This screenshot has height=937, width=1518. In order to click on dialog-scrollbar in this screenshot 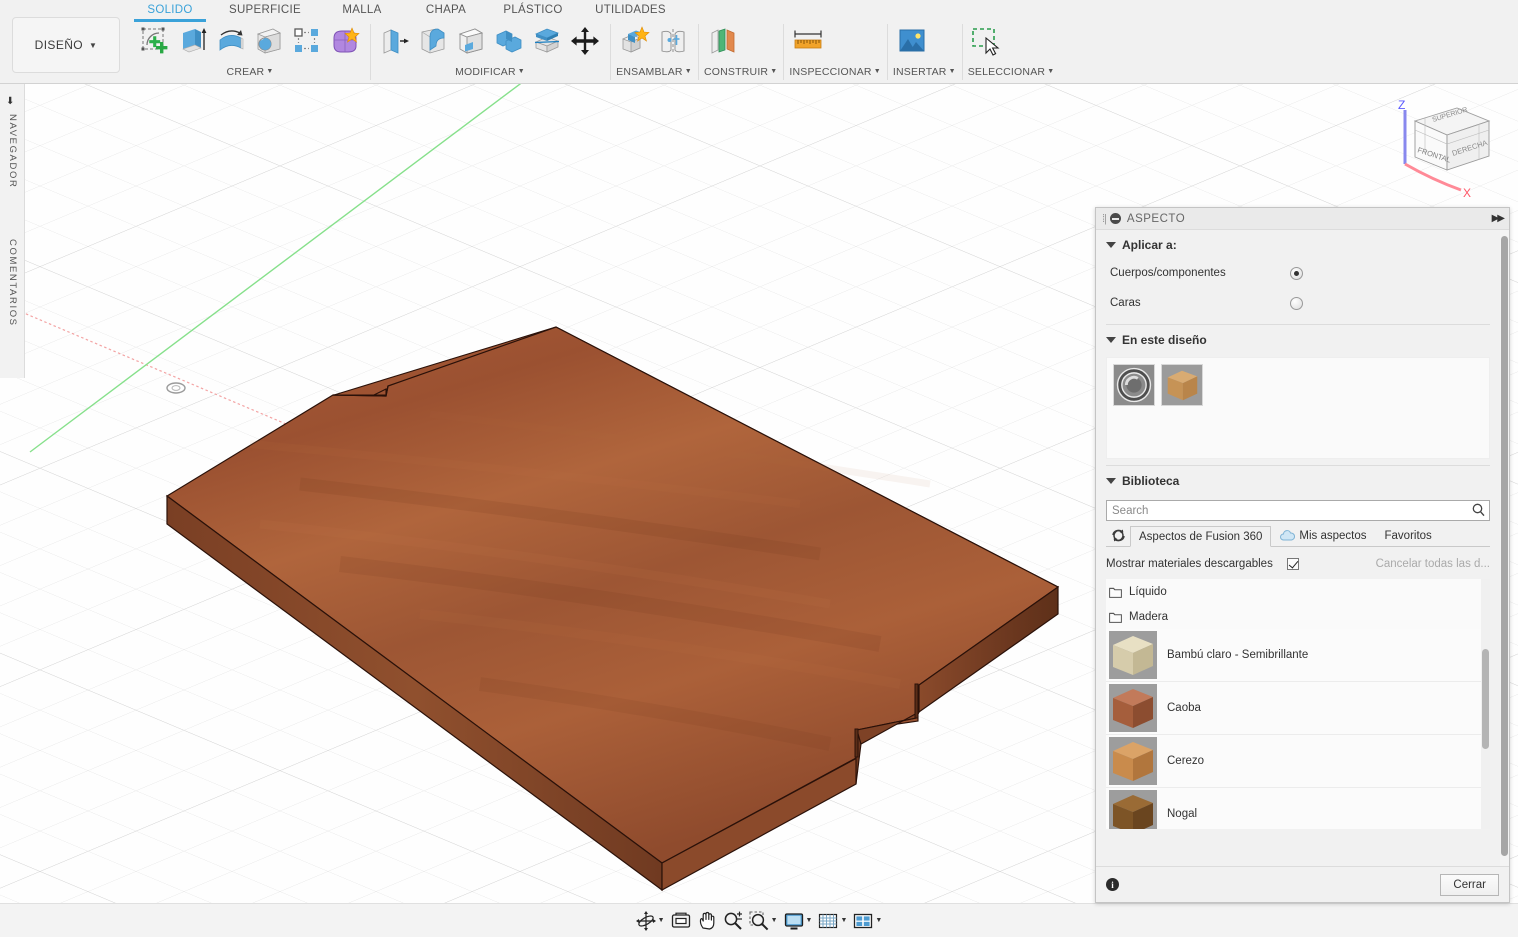, I will do `click(1504, 548)`.